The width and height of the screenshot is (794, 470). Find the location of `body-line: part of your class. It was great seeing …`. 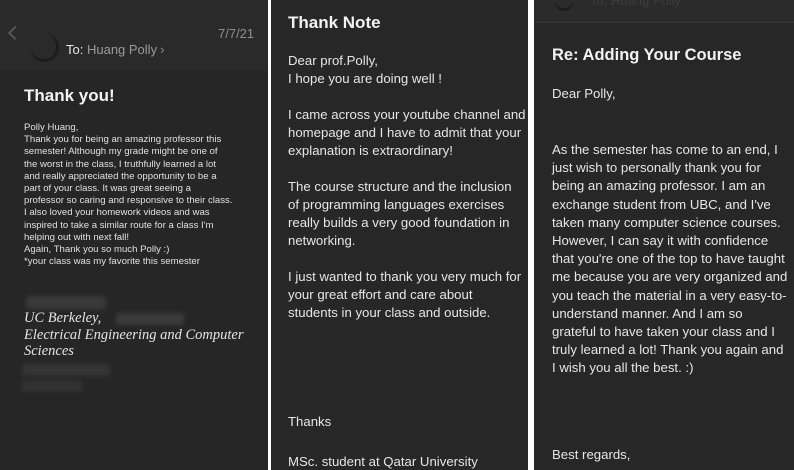

body-line: part of your class. It was great seeing … is located at coordinates (107, 189).